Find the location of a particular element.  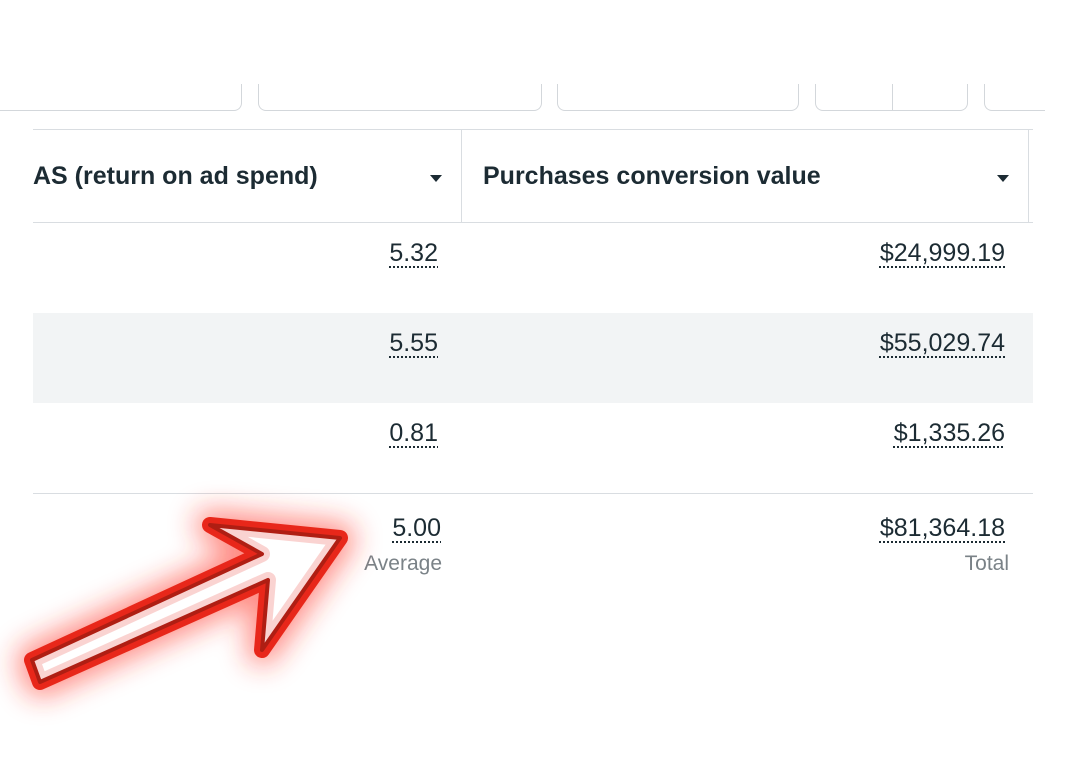

column-header-label: AS (return on ad spend) is located at coordinates (175, 175).